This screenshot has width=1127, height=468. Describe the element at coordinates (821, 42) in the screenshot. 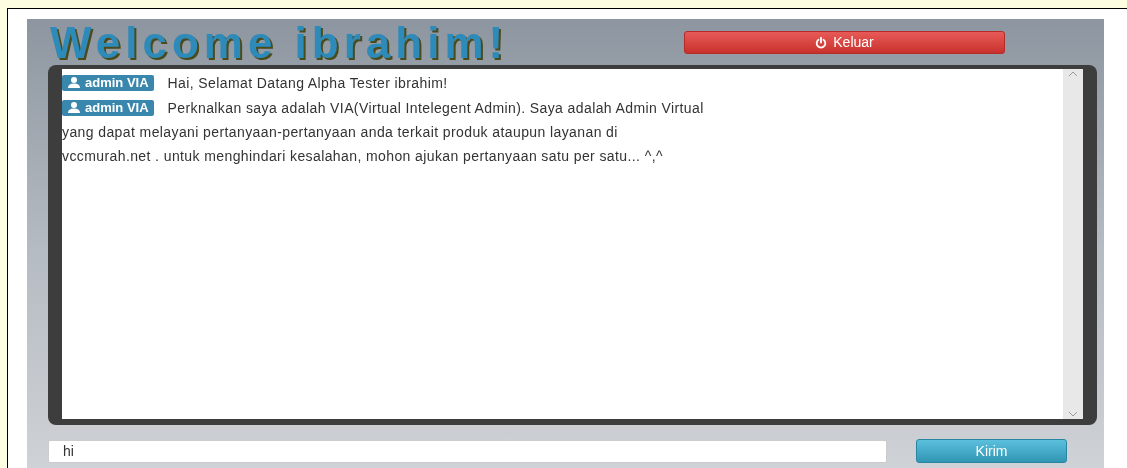

I see `power-icon` at that location.